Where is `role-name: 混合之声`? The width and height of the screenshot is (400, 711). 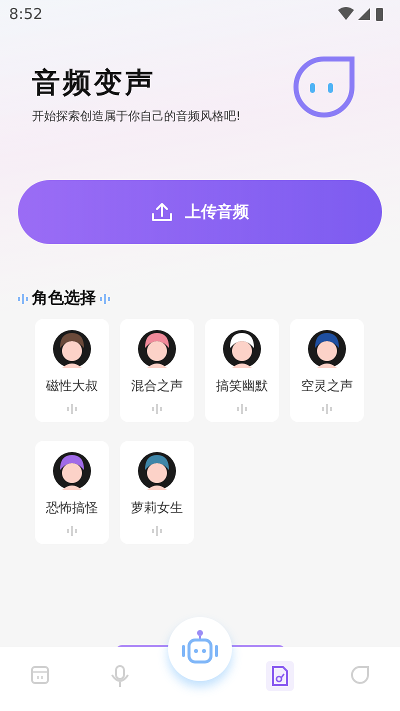
role-name: 混合之声 is located at coordinates (157, 386).